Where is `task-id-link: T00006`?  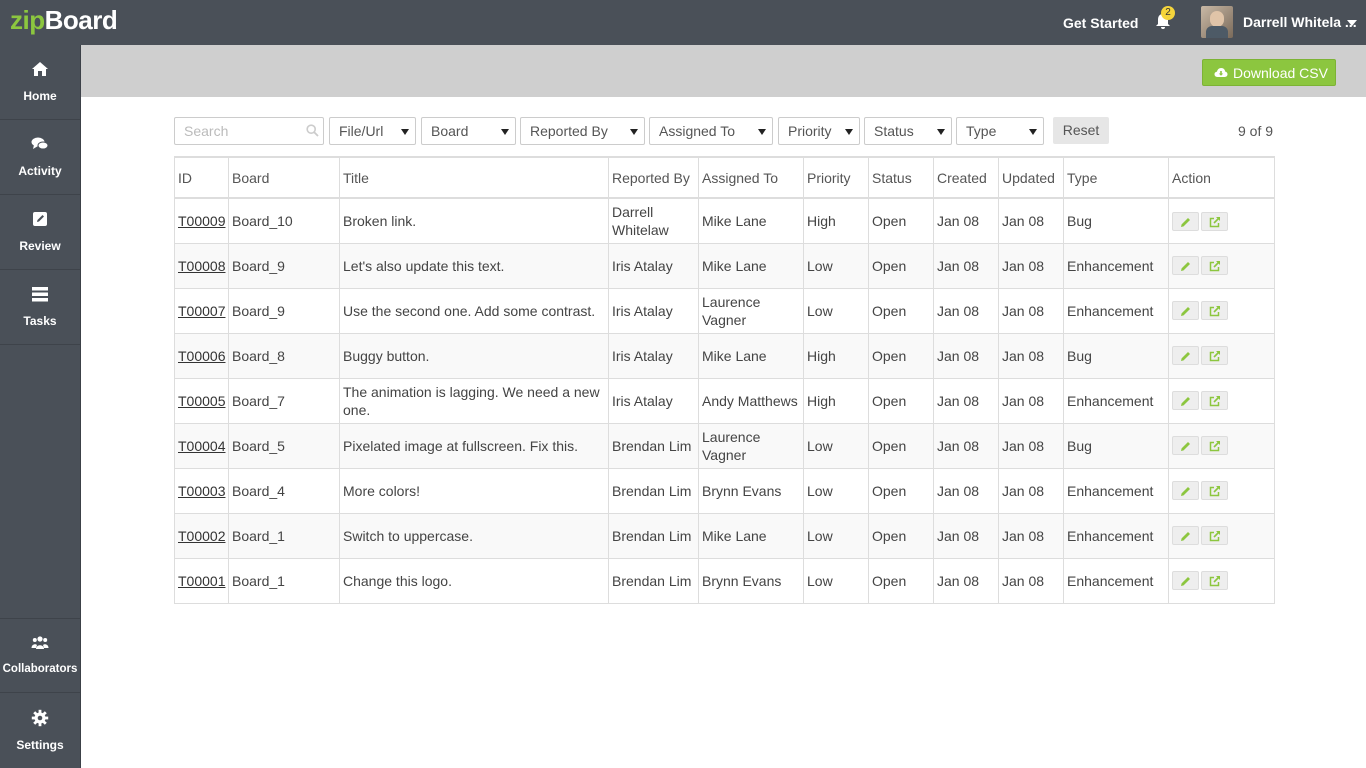 task-id-link: T00006 is located at coordinates (201, 356).